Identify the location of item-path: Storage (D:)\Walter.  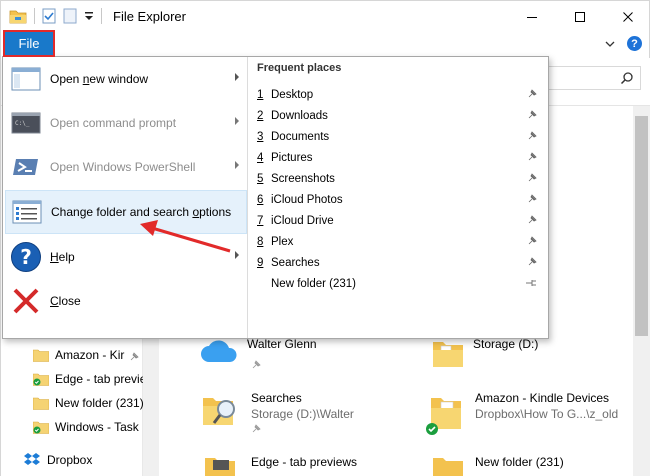
(302, 414).